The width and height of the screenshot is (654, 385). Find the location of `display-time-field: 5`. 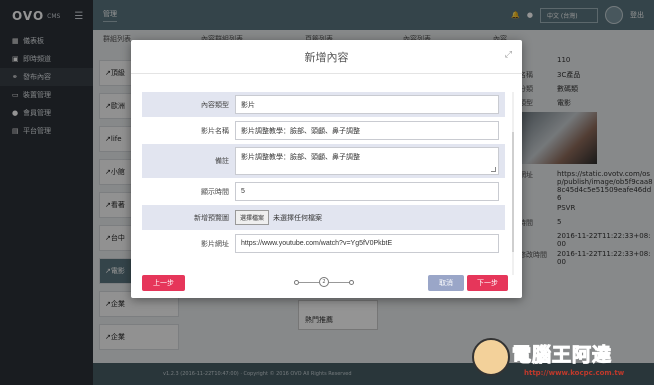

display-time-field: 5 is located at coordinates (367, 191).